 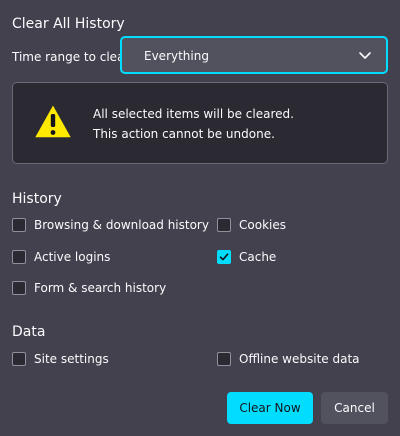 What do you see at coordinates (73, 57) in the screenshot?
I see `time-range-label: Time range to clear:` at bounding box center [73, 57].